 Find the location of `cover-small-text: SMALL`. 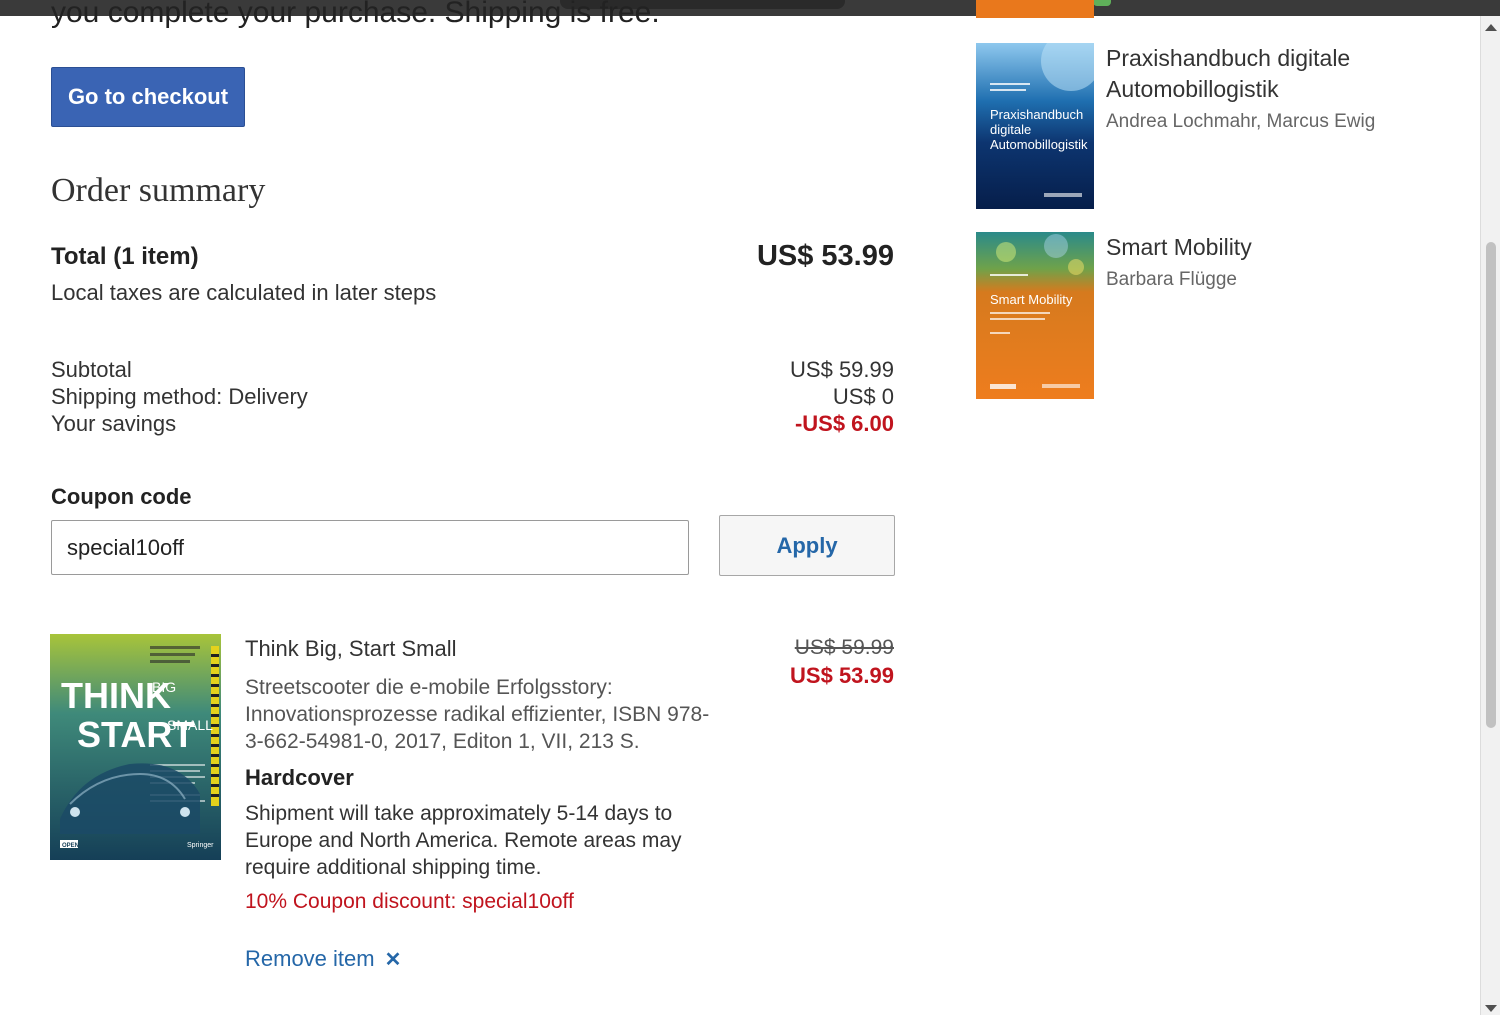

cover-small-text: SMALL is located at coordinates (190, 725).